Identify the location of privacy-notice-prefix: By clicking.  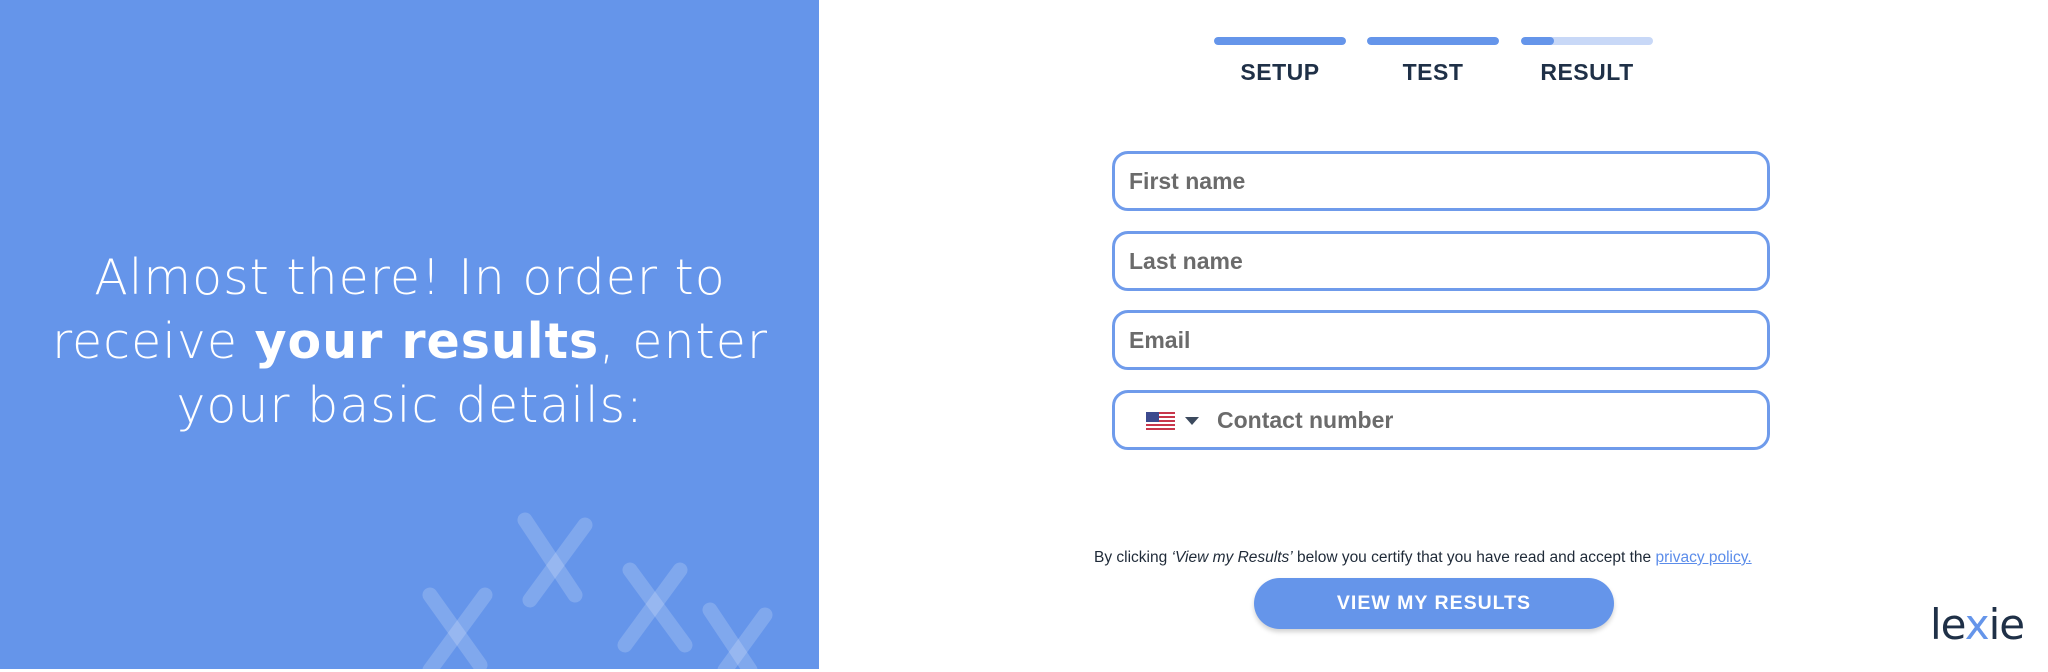
(1133, 557).